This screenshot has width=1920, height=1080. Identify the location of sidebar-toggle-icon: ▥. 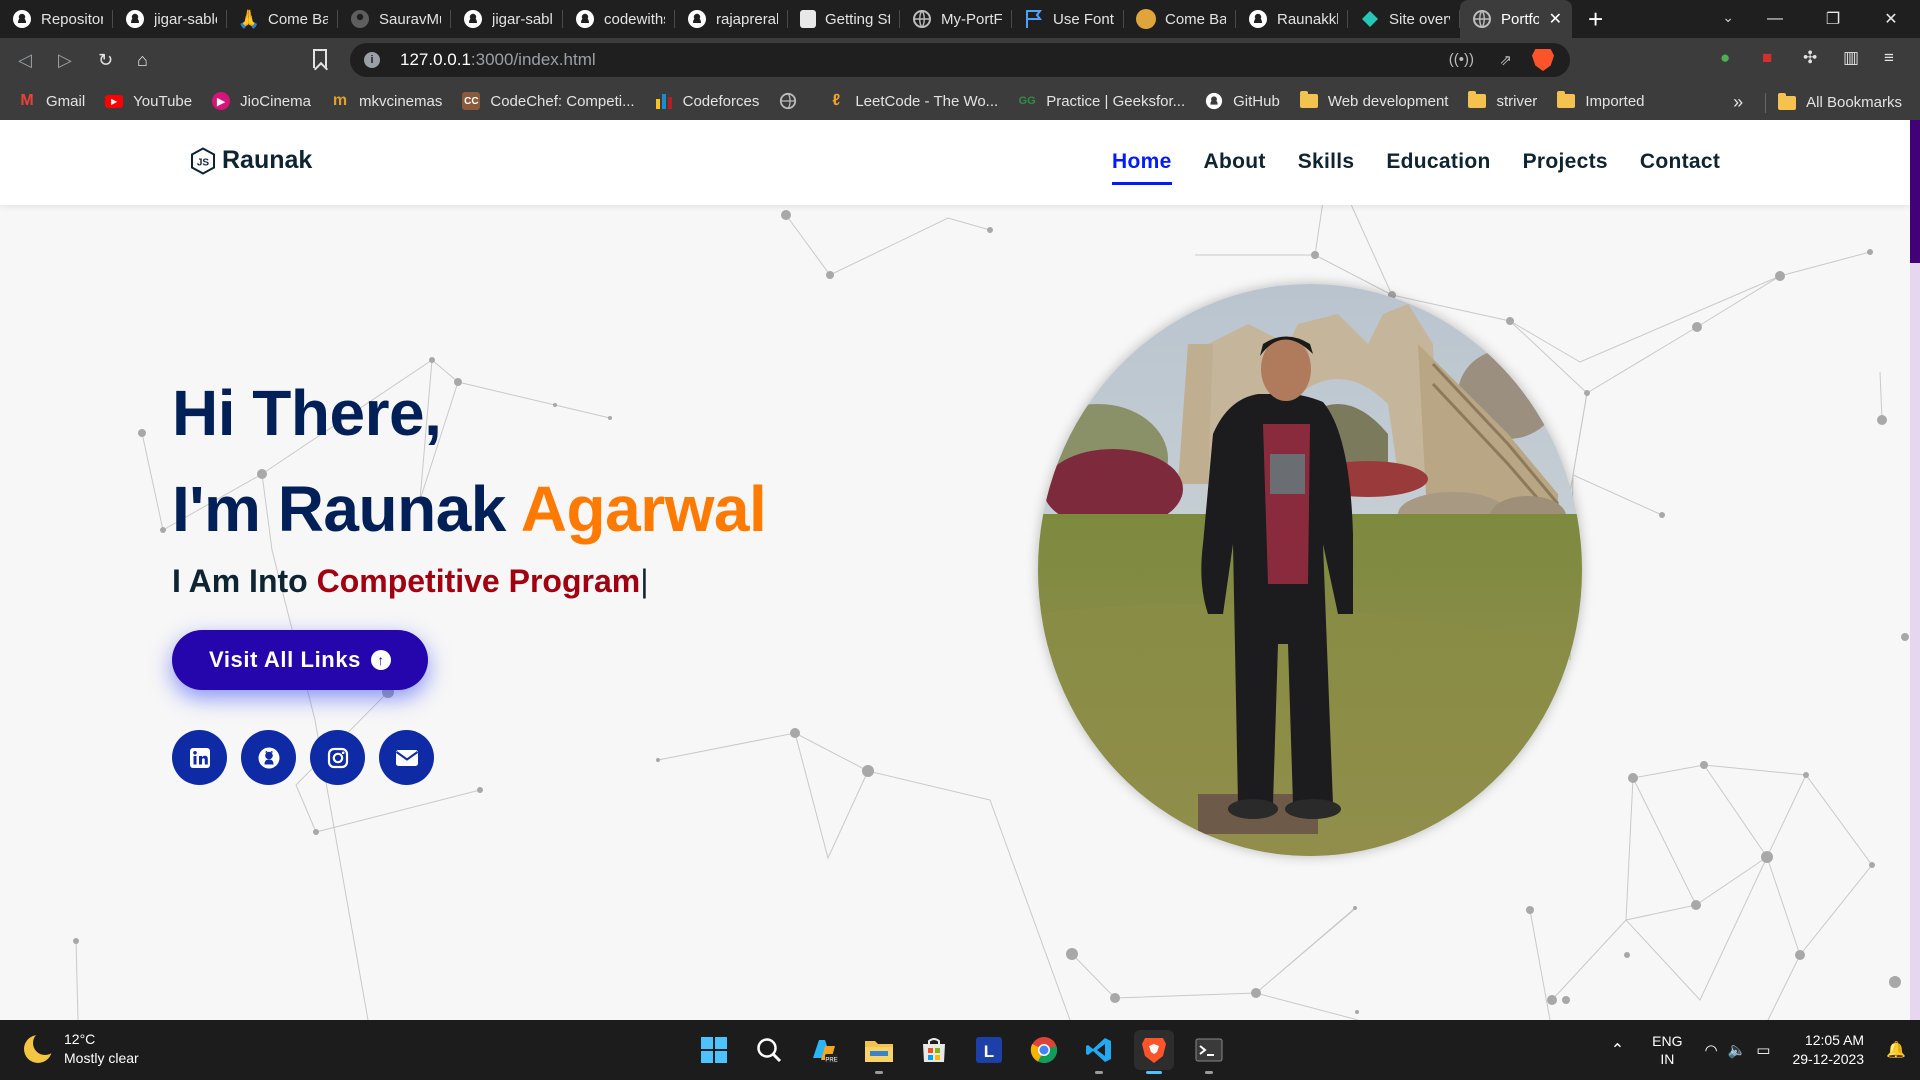
(1851, 58).